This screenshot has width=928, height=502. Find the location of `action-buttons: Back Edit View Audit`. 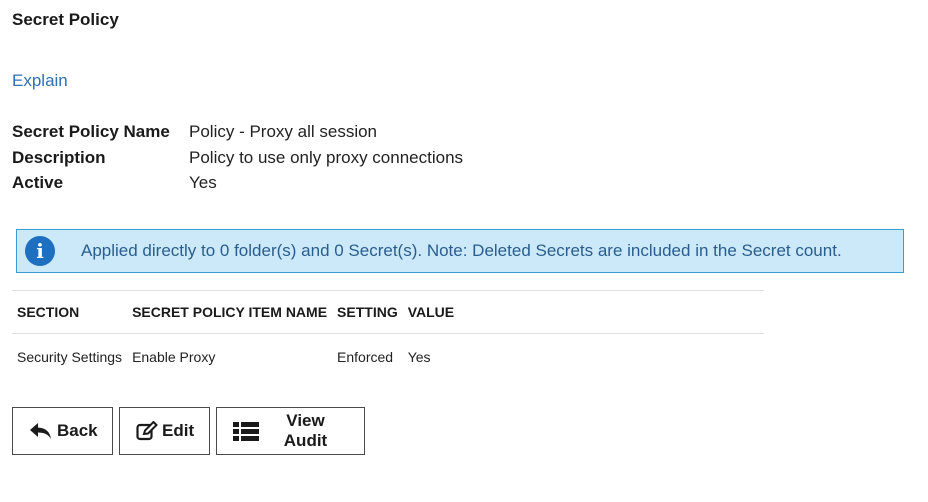

action-buttons: Back Edit View Audit is located at coordinates (188, 431).